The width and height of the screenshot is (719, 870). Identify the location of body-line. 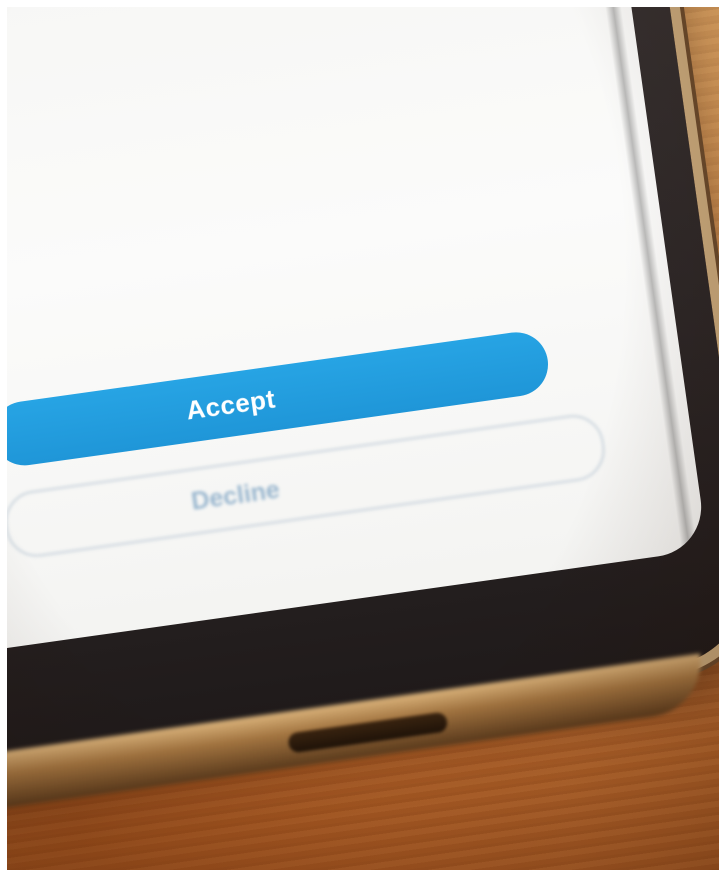
(246, 92).